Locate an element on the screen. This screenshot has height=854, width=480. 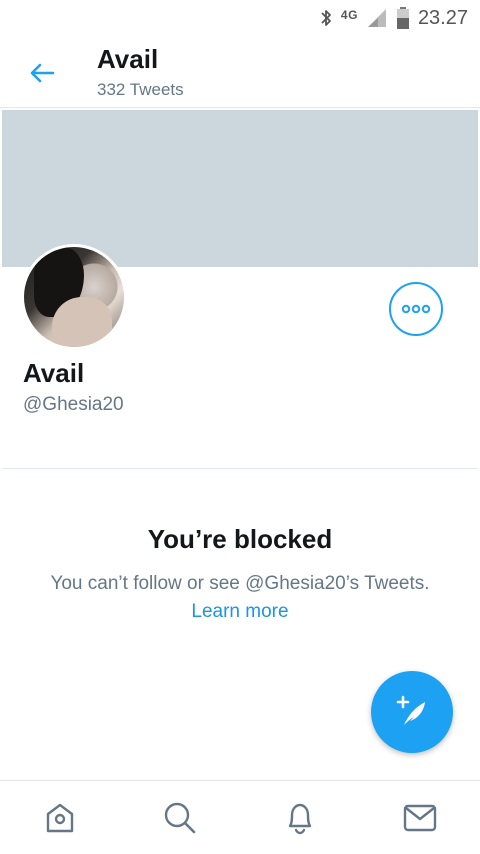
arrow-left-icon is located at coordinates (42, 73).